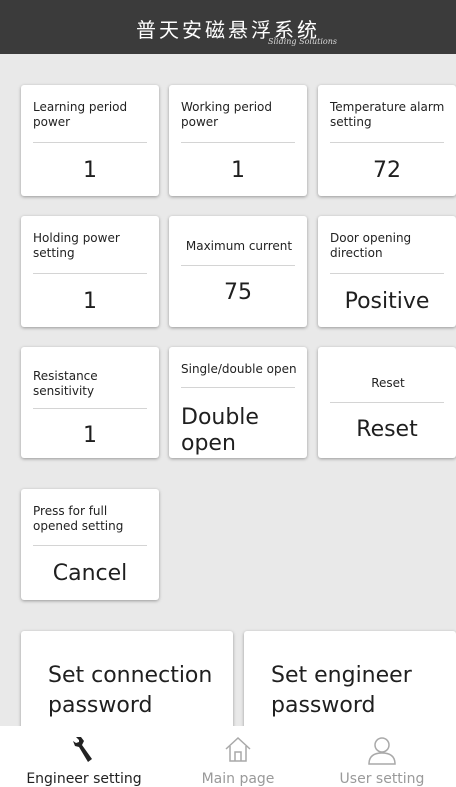 Image resolution: width=456 pixels, height=787 pixels. What do you see at coordinates (226, 114) in the screenshot?
I see `card-label: Working period power` at bounding box center [226, 114].